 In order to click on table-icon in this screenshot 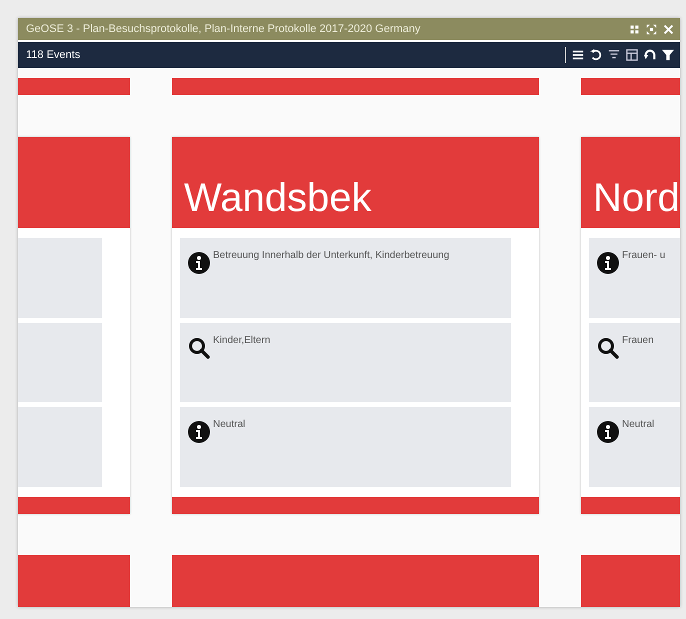, I will do `click(632, 55)`.